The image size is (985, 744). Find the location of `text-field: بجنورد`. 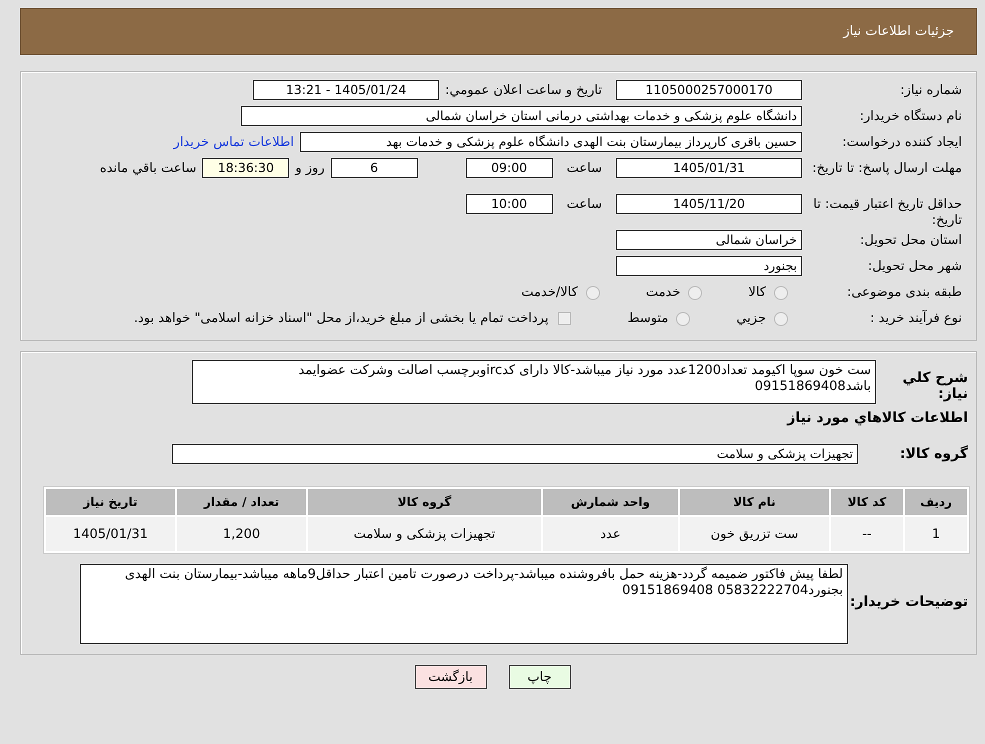

text-field: بجنورد is located at coordinates (709, 266).